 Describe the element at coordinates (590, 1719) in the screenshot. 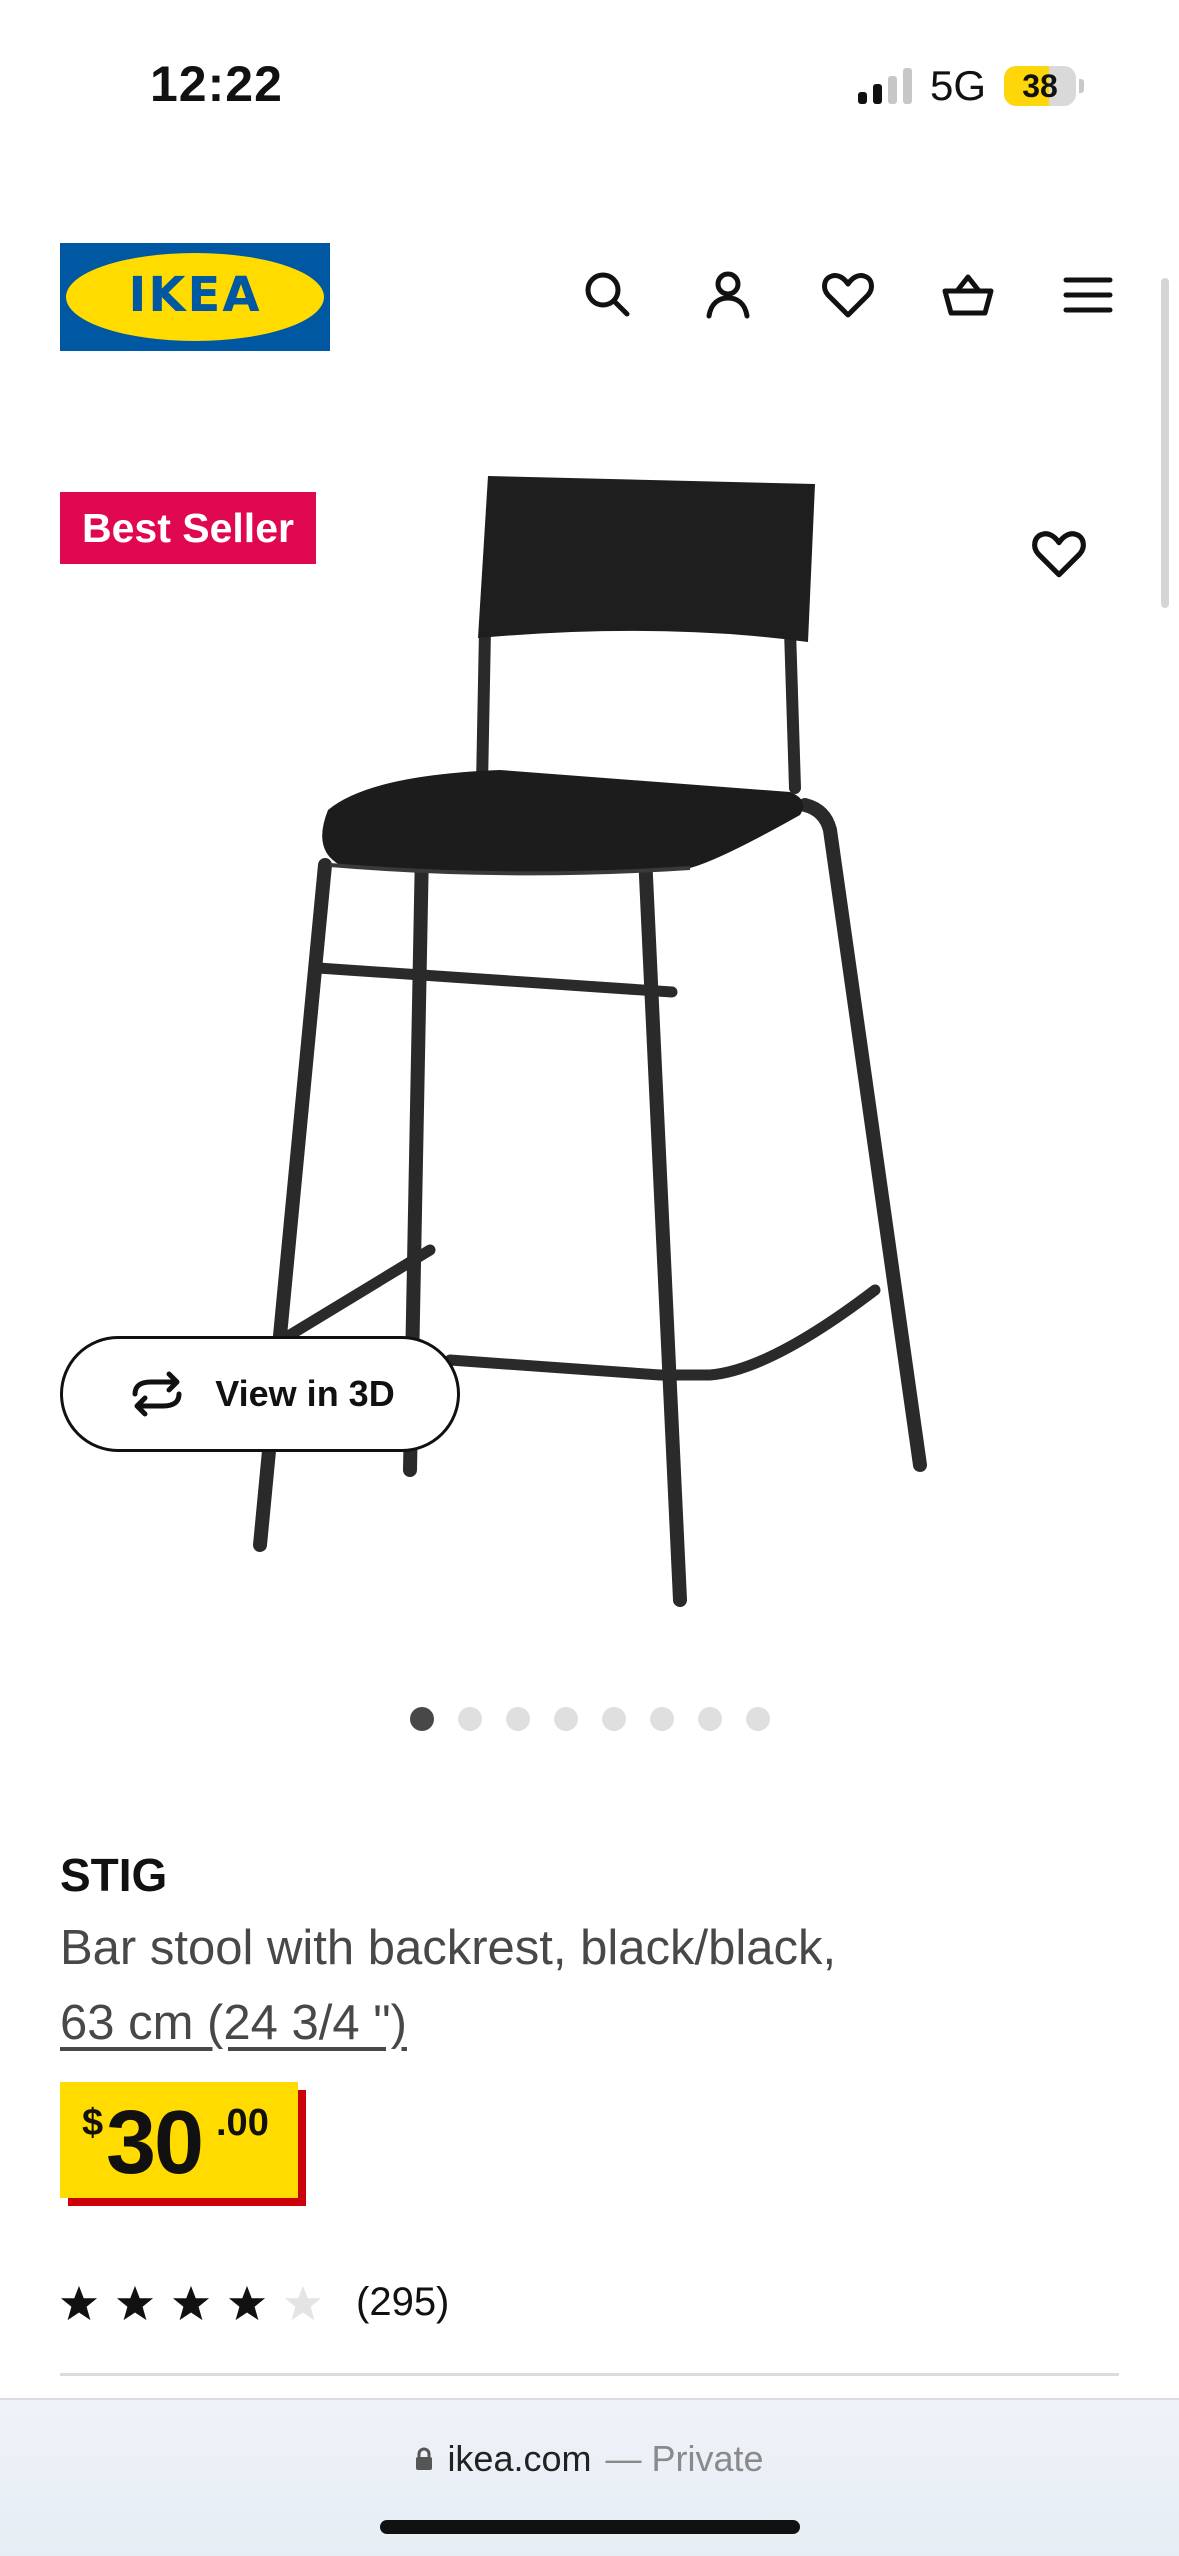

I see `carousel-dots` at that location.